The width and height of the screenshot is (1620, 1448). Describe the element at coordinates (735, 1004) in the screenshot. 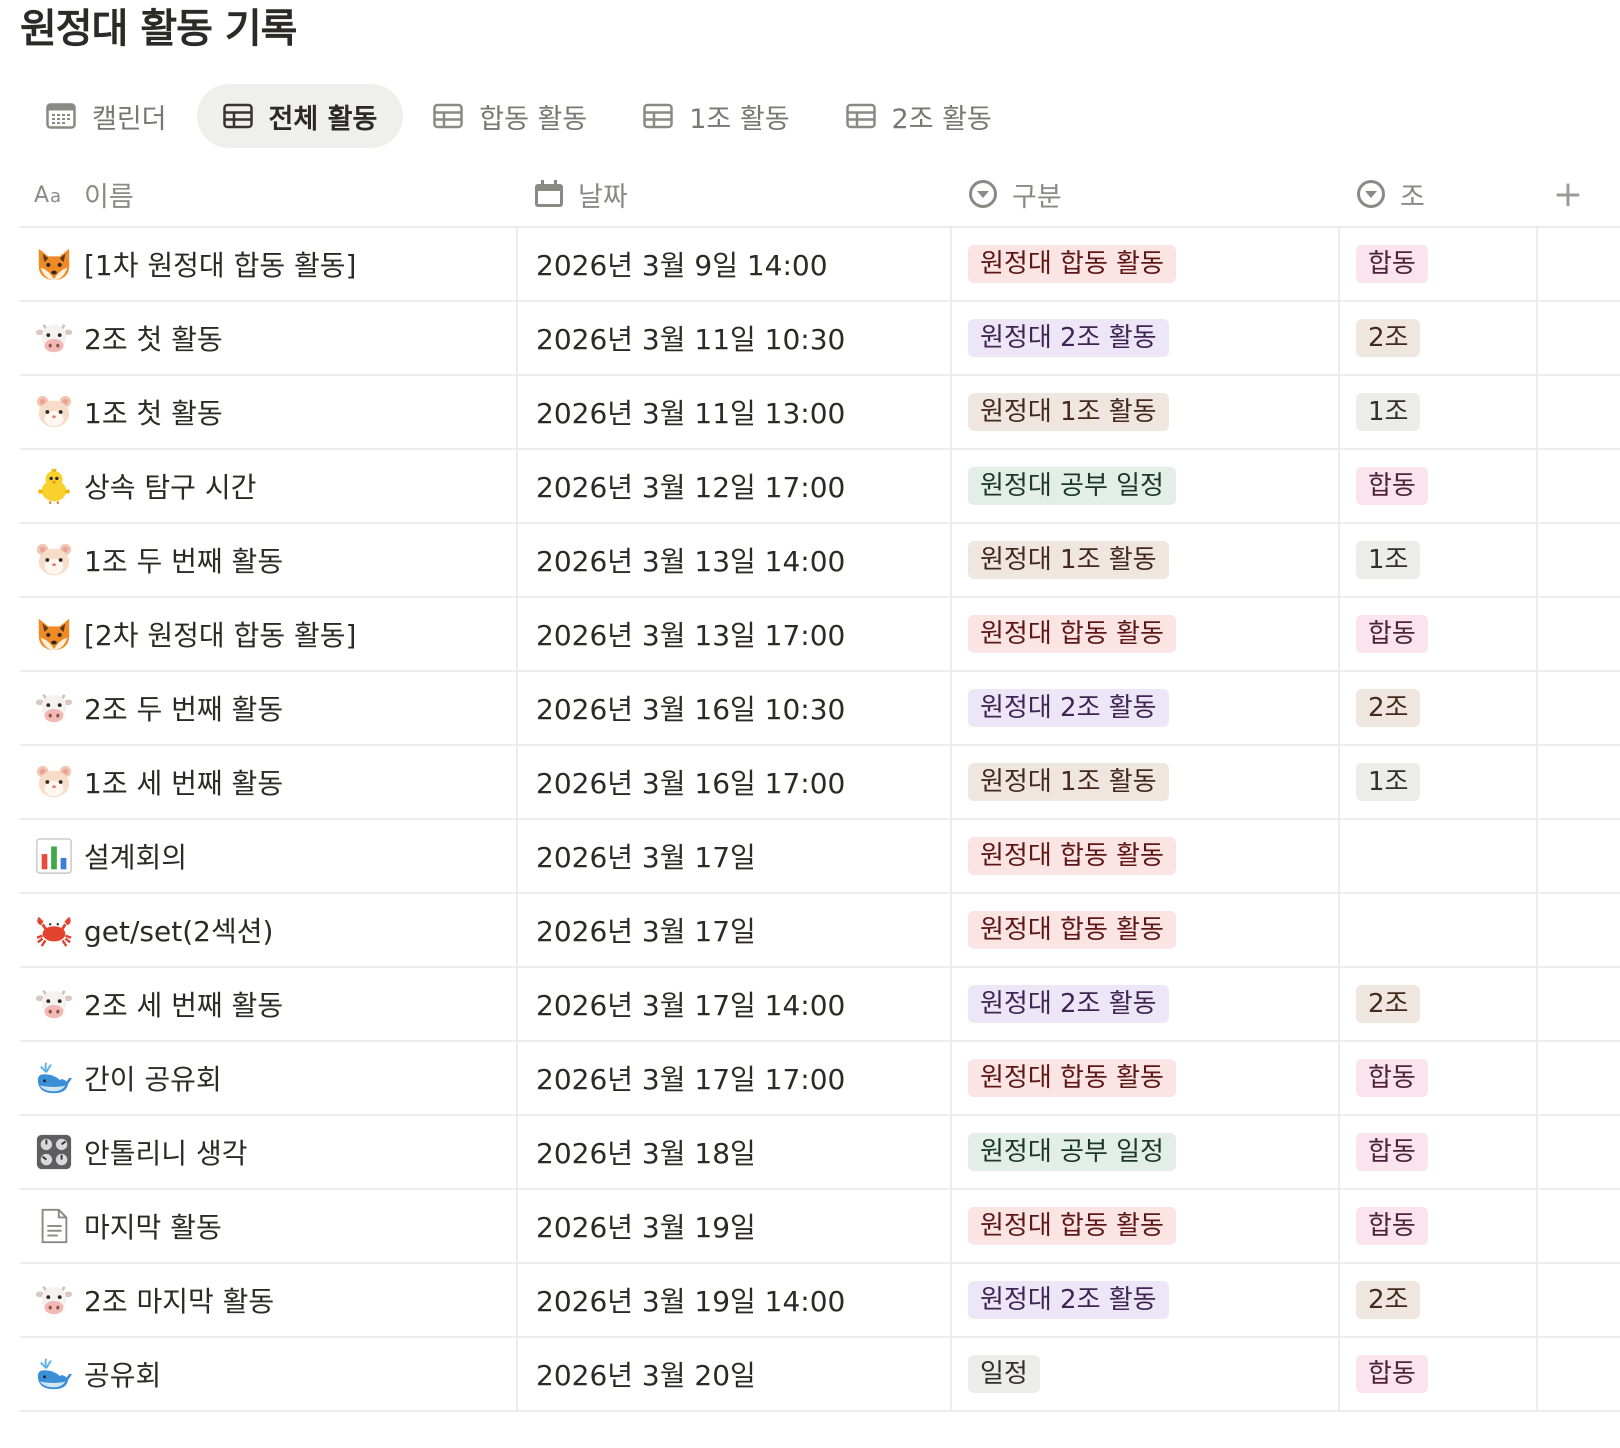

I see `date-cell: 2026년 3월 17일 14:00` at that location.